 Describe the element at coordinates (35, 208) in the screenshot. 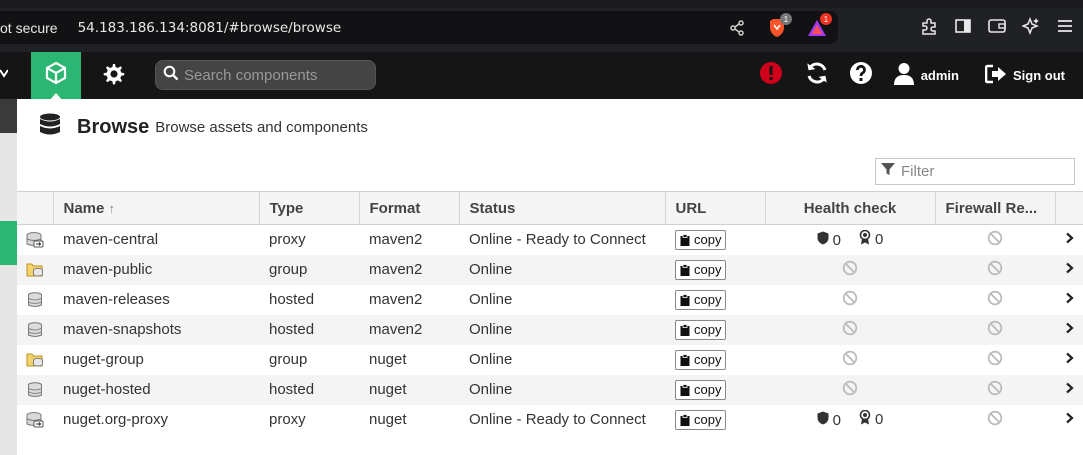

I see `column-header-icon` at that location.